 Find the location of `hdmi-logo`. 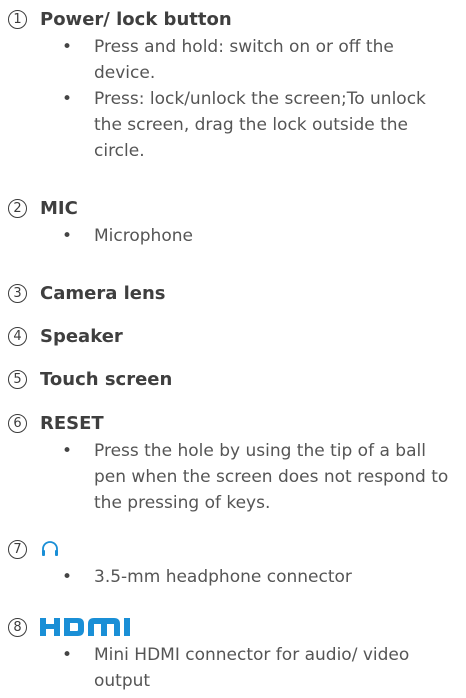

hdmi-logo is located at coordinates (85, 627).